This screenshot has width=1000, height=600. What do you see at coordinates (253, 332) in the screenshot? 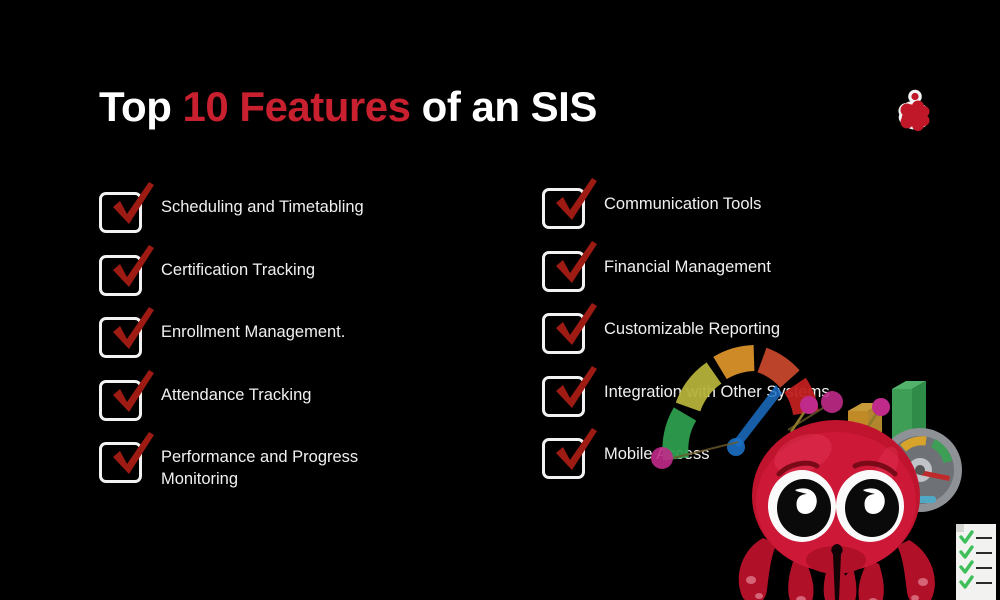
I see `feature-label: Enrollment Management.` at bounding box center [253, 332].